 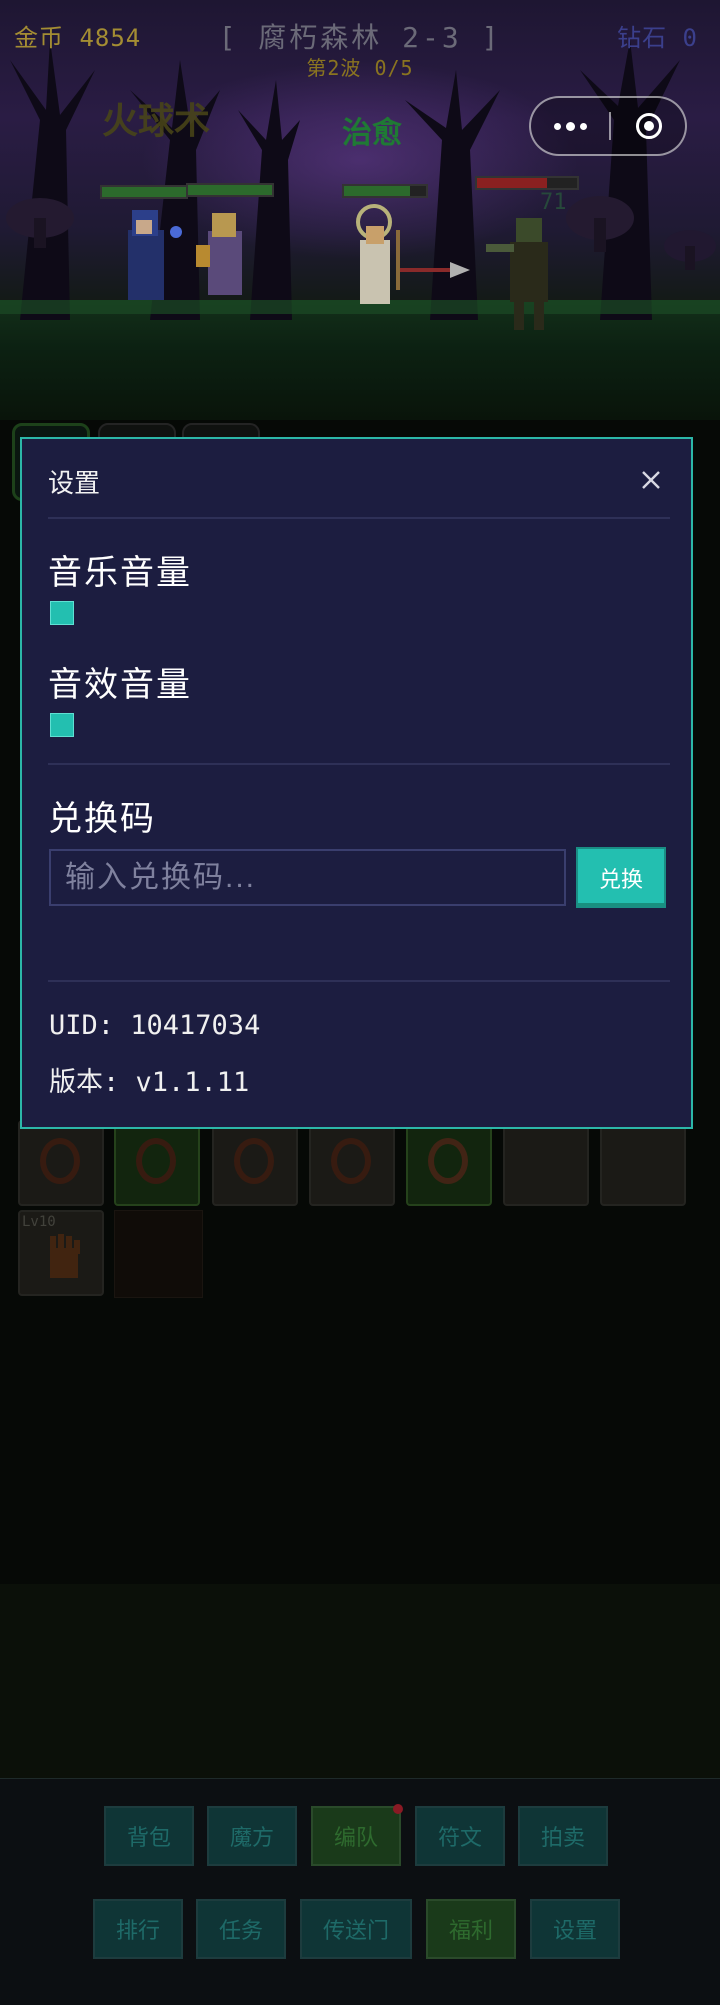 What do you see at coordinates (398, 1809) in the screenshot?
I see `notification-dot` at bounding box center [398, 1809].